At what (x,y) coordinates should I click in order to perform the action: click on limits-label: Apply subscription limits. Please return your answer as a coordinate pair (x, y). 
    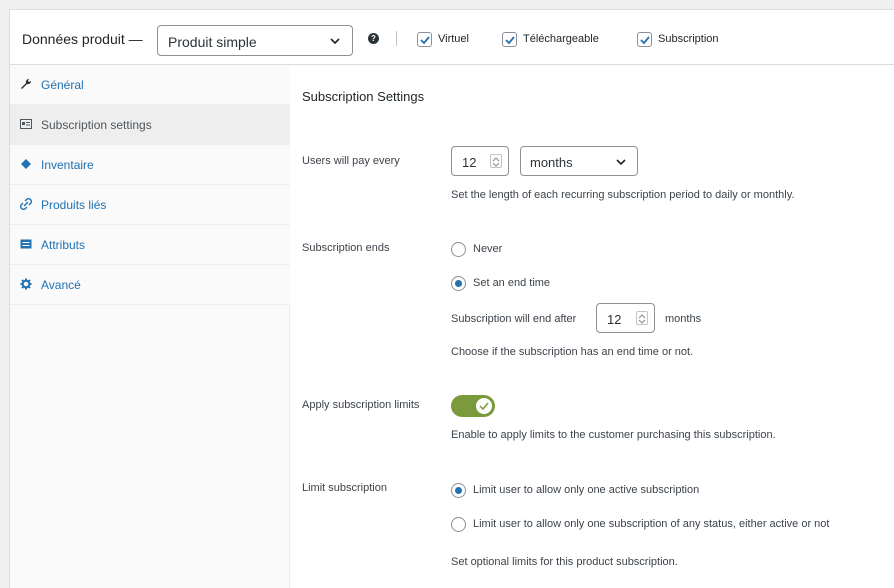
    Looking at the image, I should click on (361, 405).